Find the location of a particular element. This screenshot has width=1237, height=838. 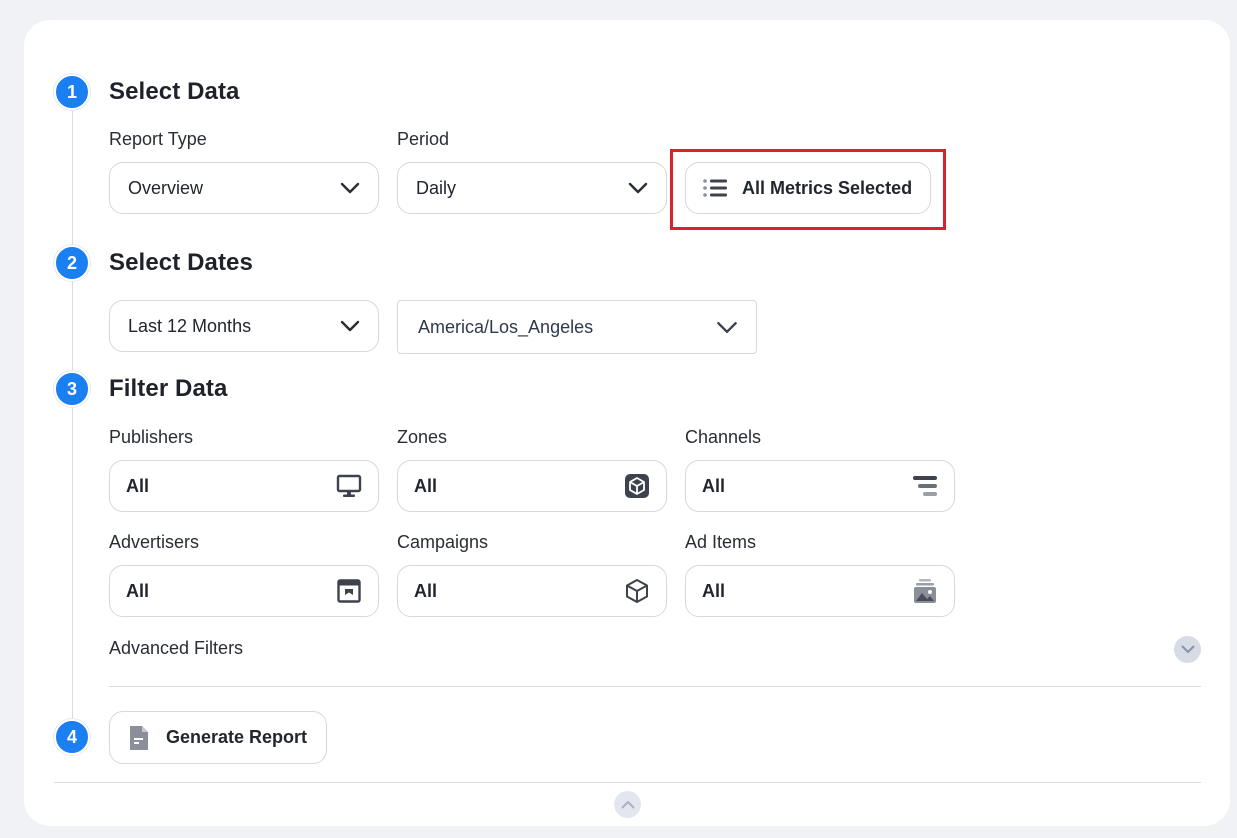

step-3-title: Filter Data is located at coordinates (168, 388).